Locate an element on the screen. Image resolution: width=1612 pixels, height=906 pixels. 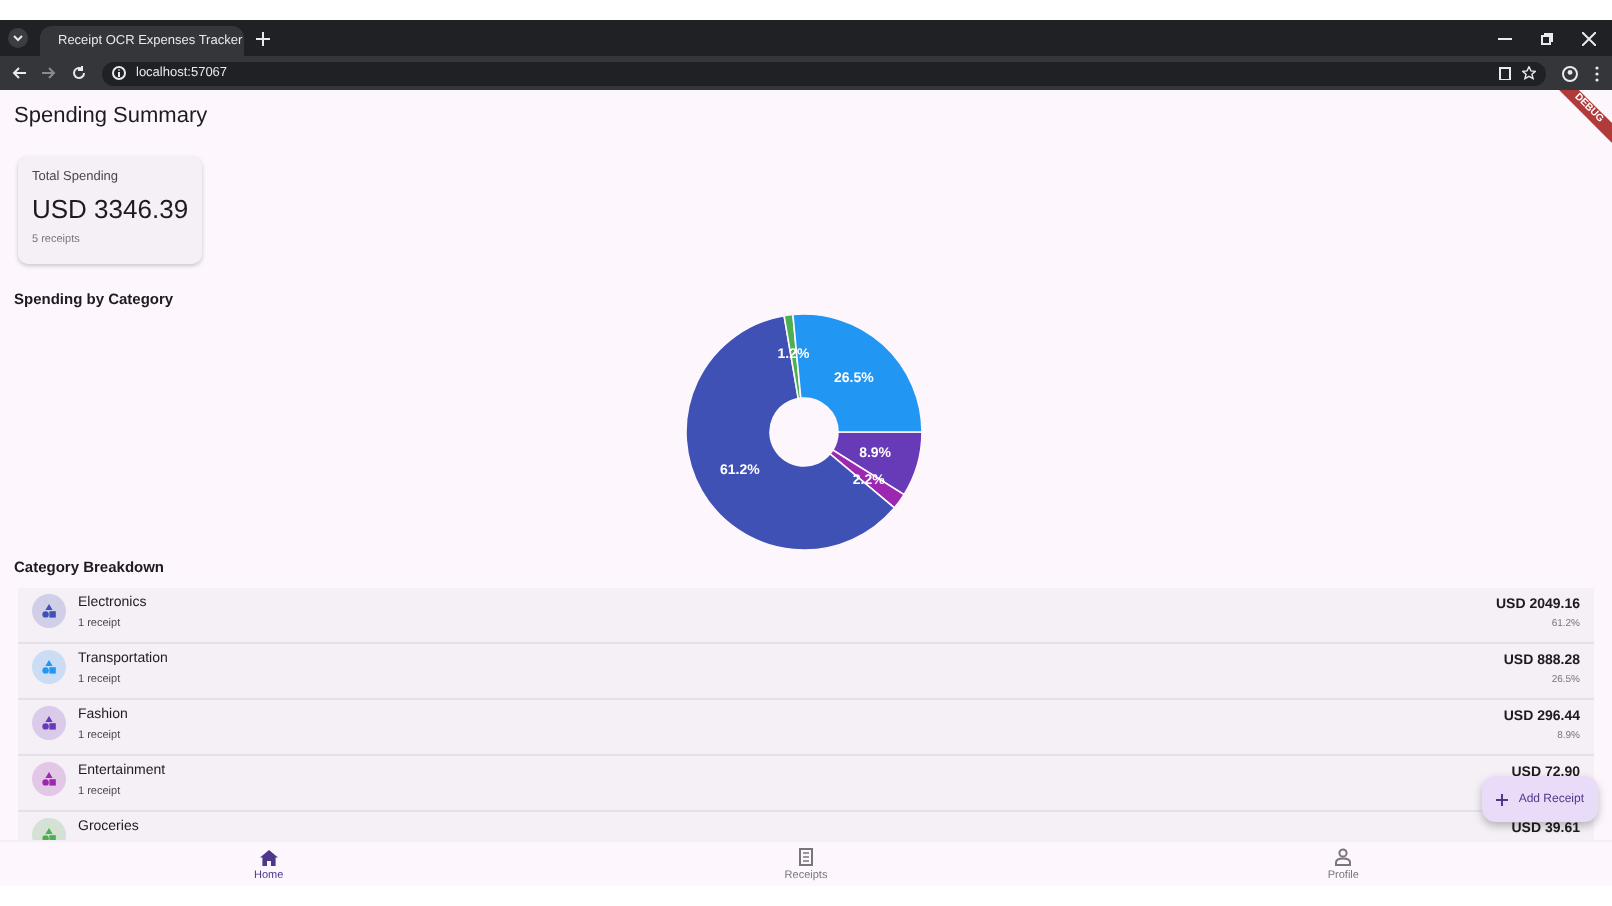
new-tab-icon is located at coordinates (263, 38).